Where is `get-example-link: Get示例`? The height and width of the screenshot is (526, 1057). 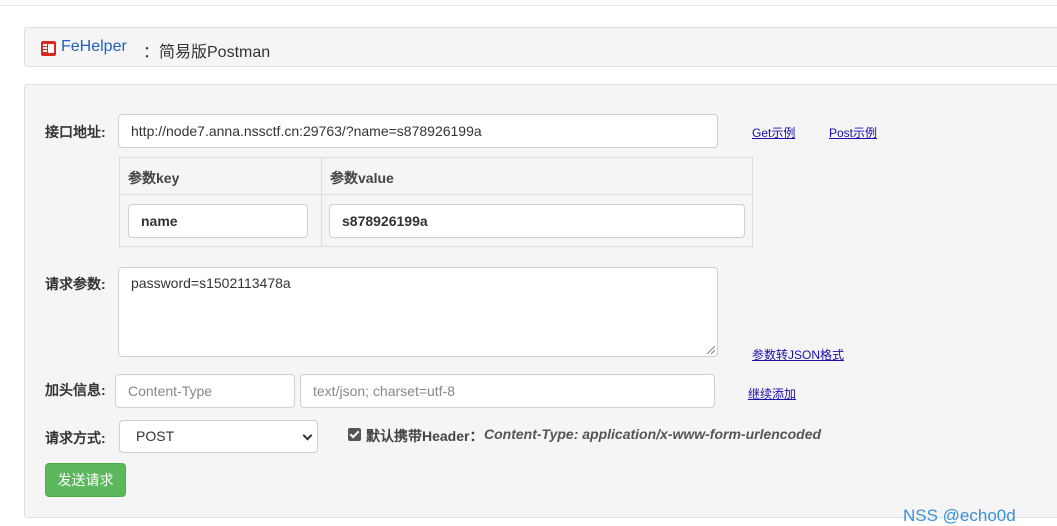 get-example-link: Get示例 is located at coordinates (773, 132).